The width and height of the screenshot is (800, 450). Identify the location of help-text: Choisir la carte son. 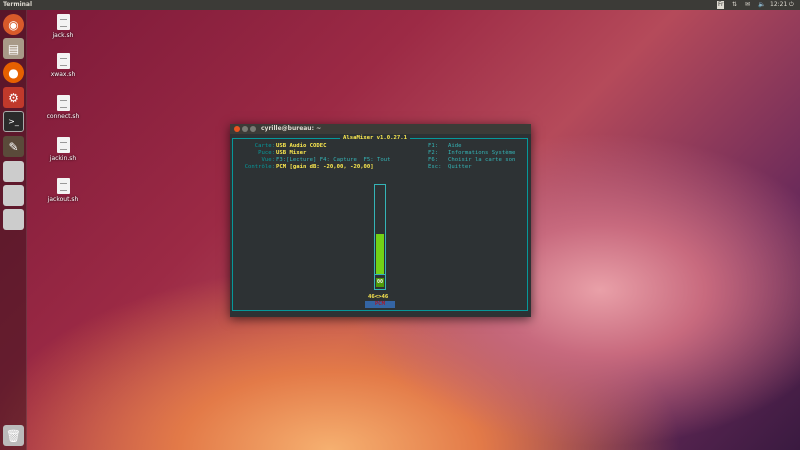
(482, 160).